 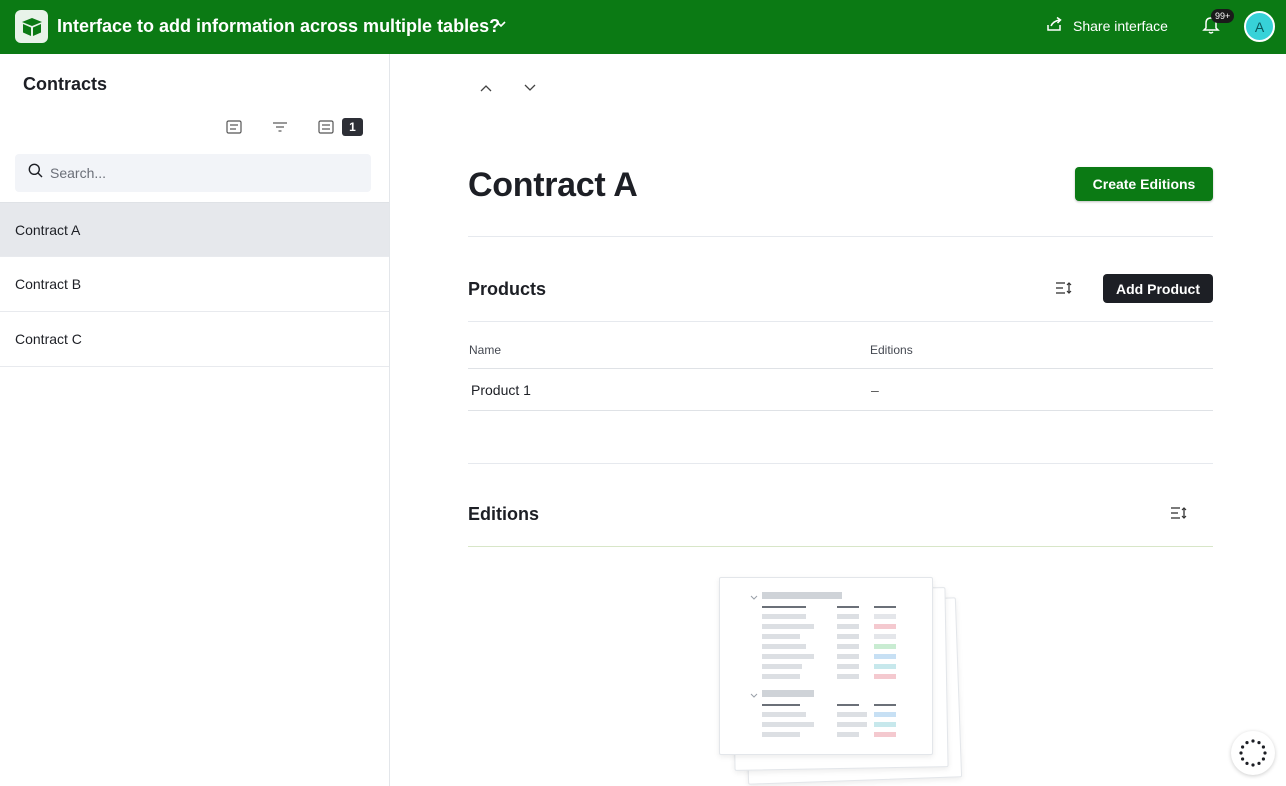 I want to click on editions-section-title: Editions, so click(x=503, y=514).